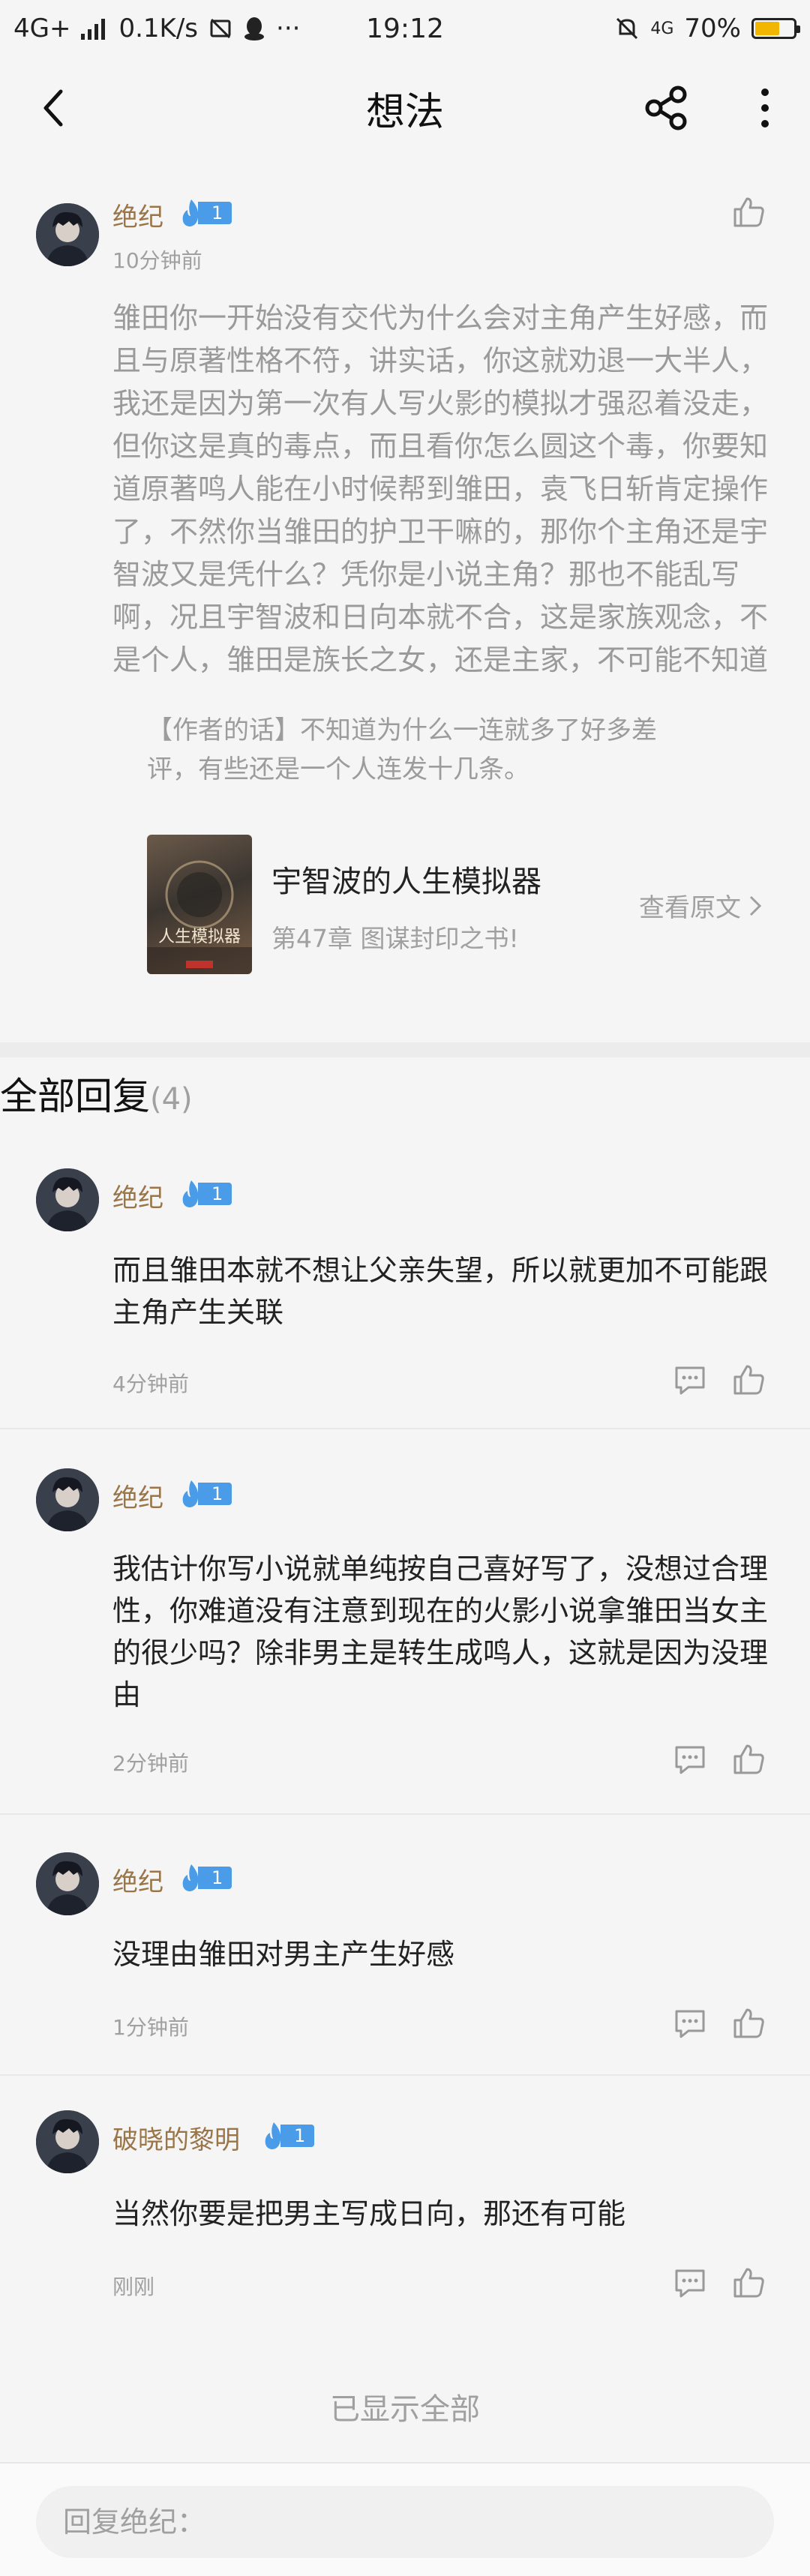 This screenshot has width=810, height=2576. I want to click on book-cover-title: 人生模拟器, so click(199, 937).